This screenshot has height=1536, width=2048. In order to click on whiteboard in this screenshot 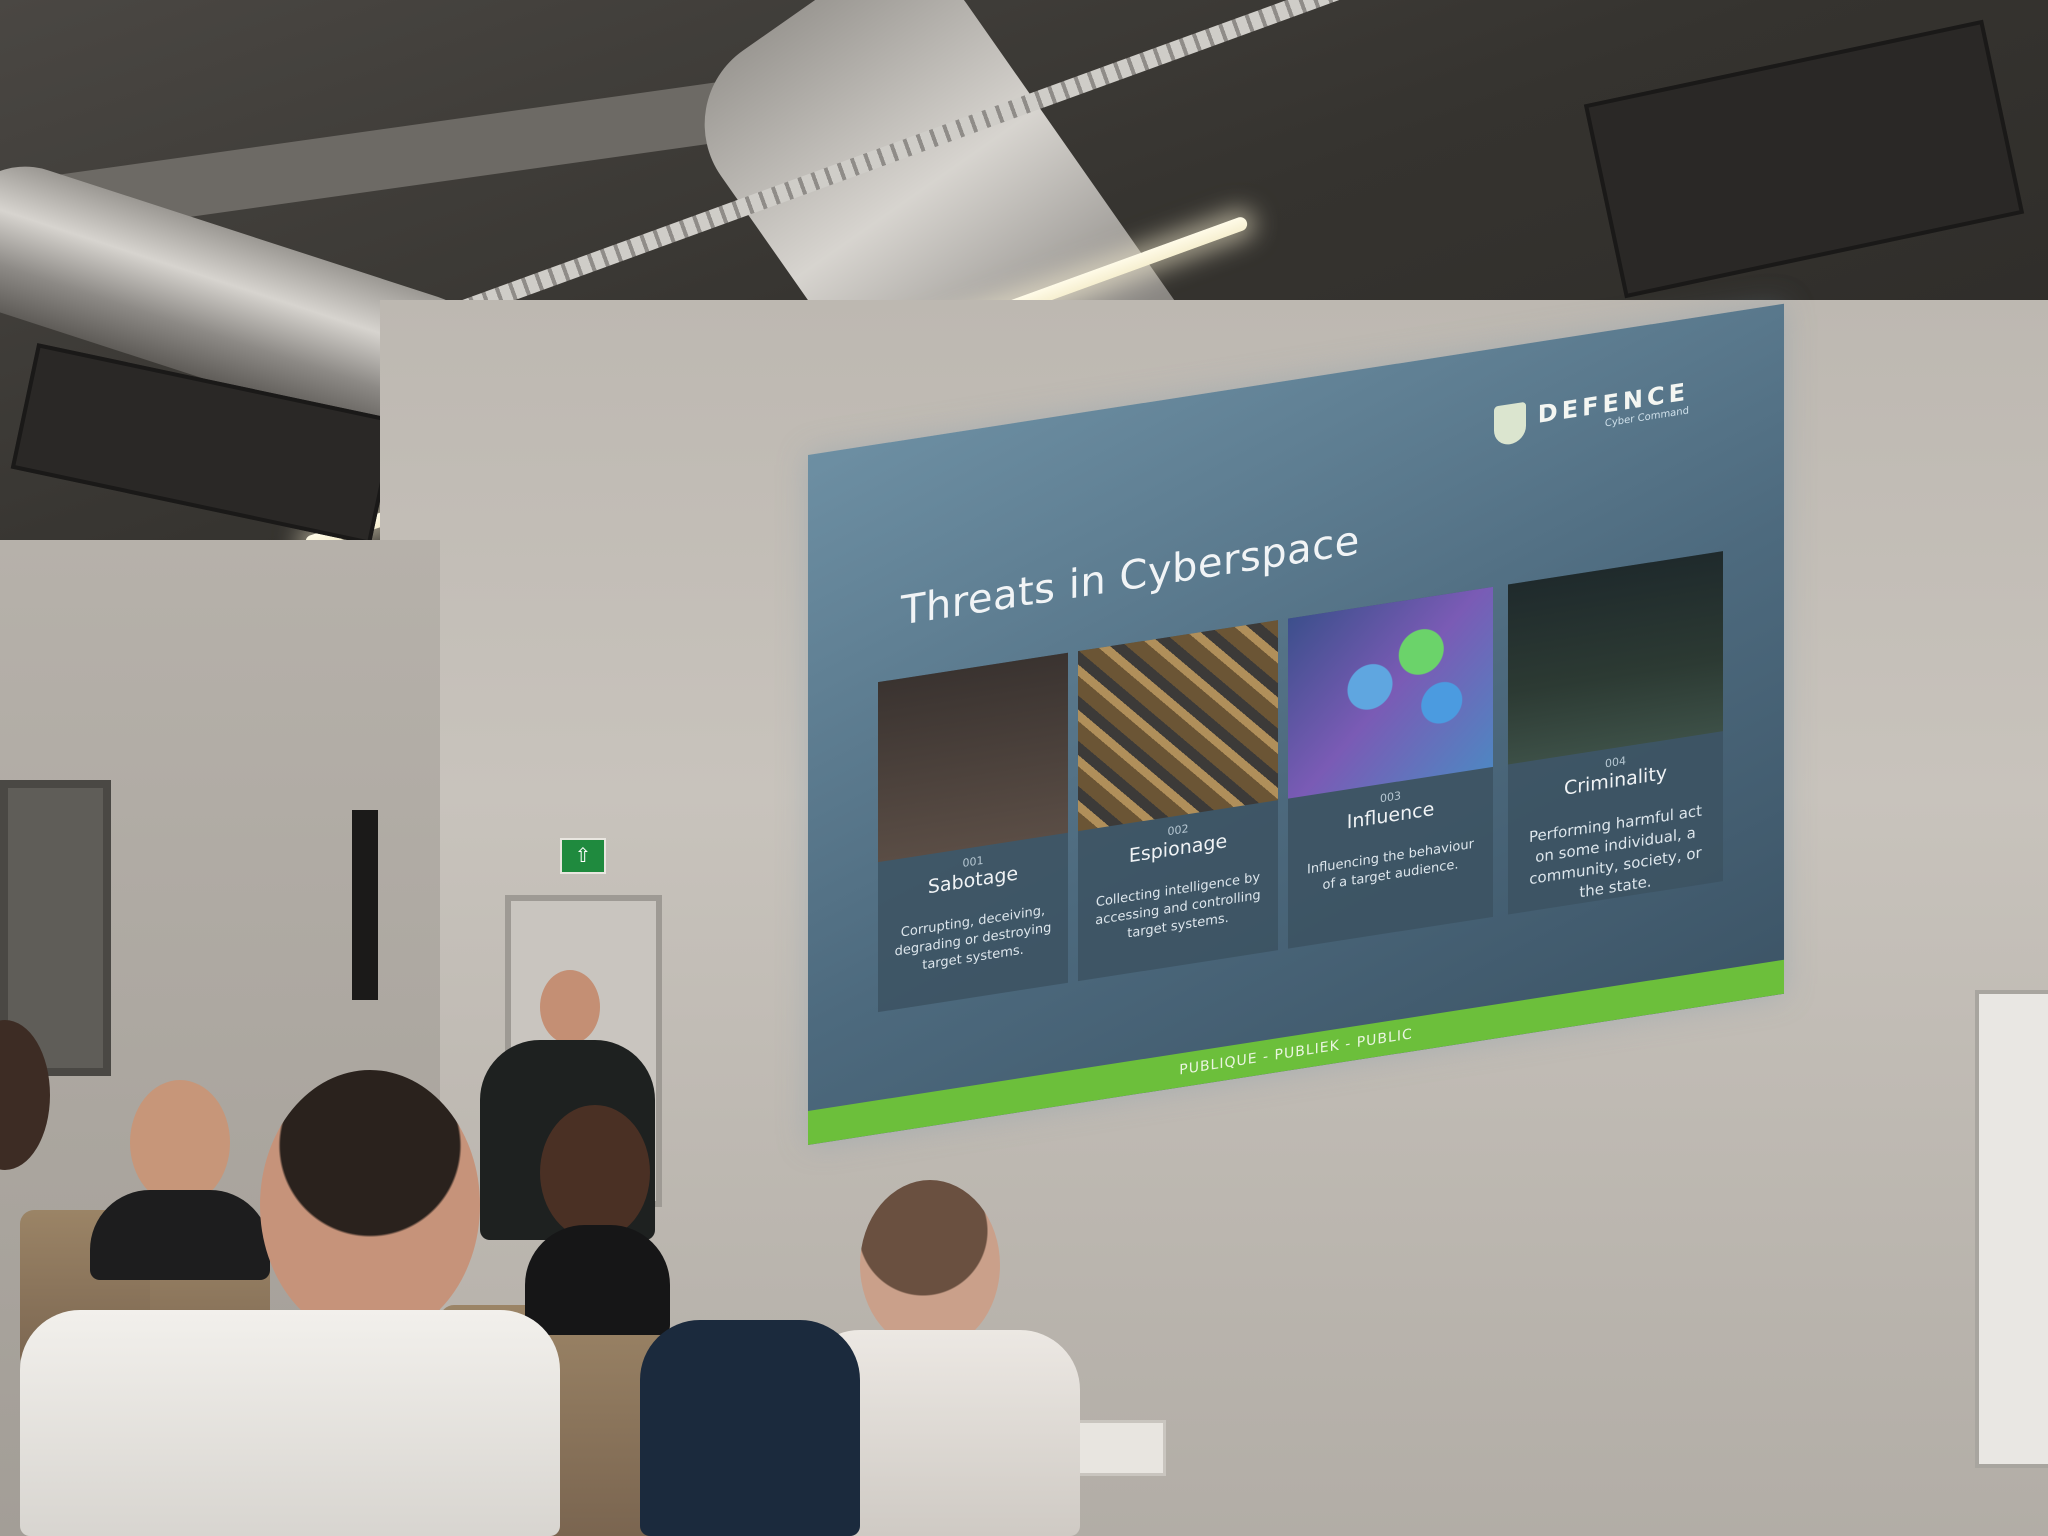, I will do `click(2011, 1229)`.